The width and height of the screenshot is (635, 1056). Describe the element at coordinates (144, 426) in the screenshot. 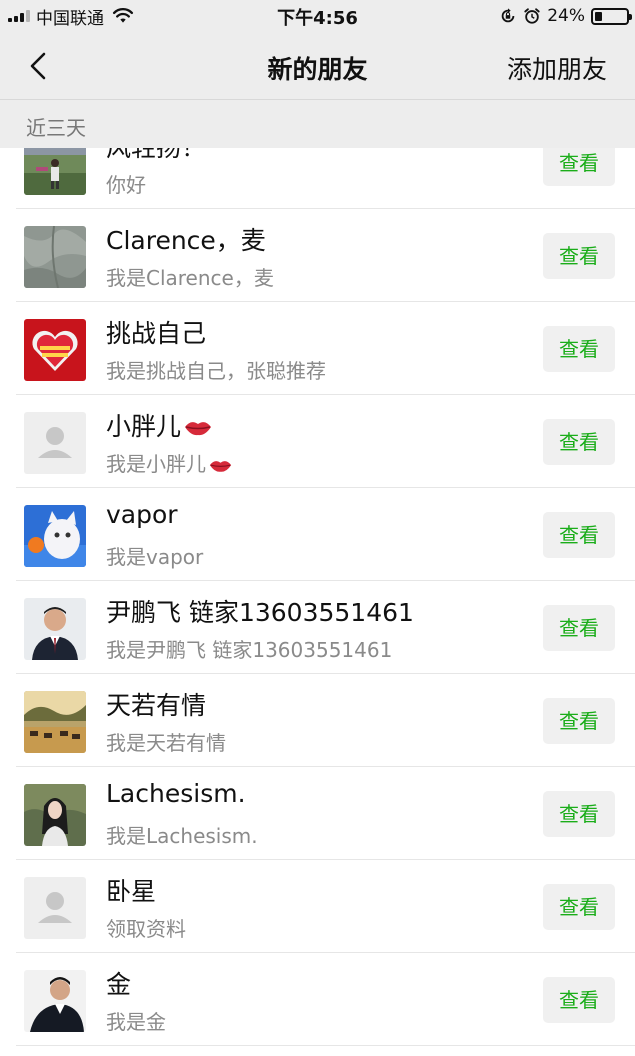

I see `contact-name-text: 小胖儿` at that location.